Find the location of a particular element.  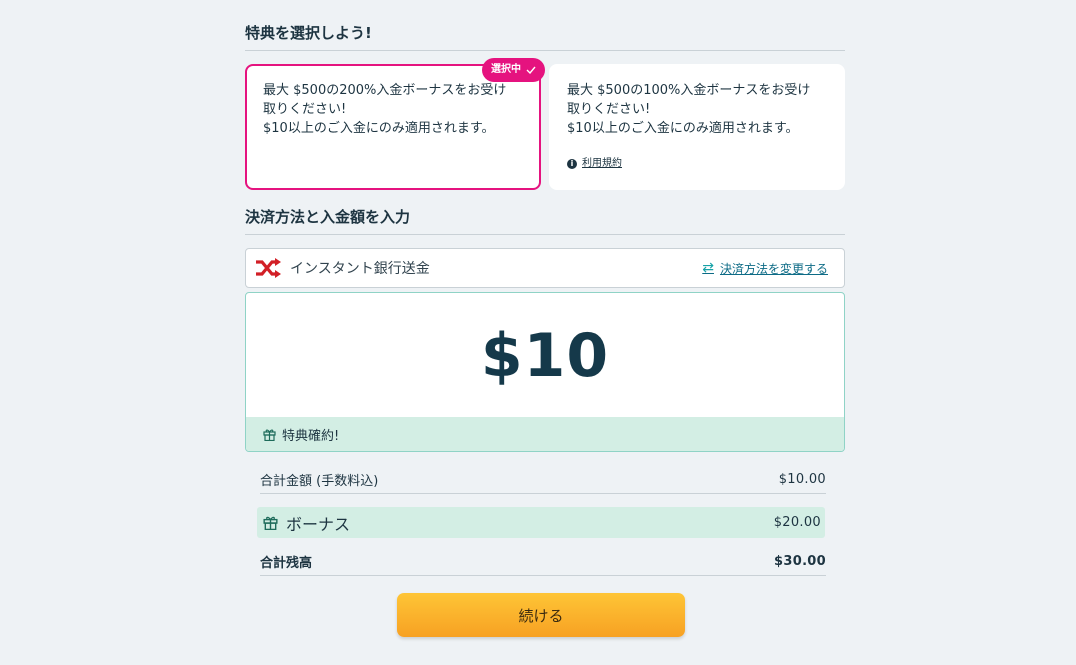

bonus-label: ボーナス is located at coordinates (318, 524).